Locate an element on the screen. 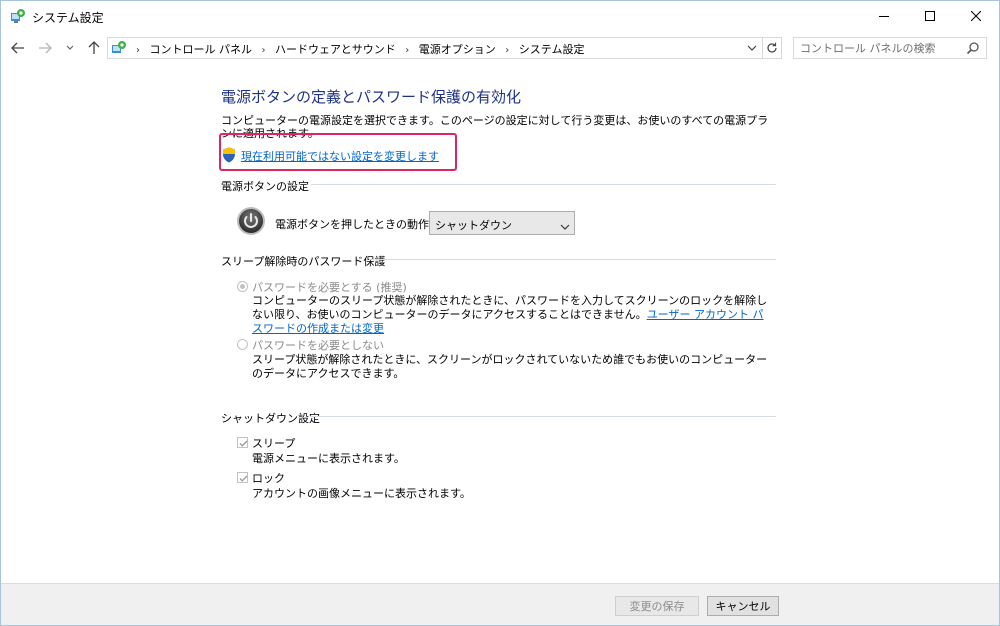 This screenshot has height=626, width=1000. power-icon is located at coordinates (251, 221).